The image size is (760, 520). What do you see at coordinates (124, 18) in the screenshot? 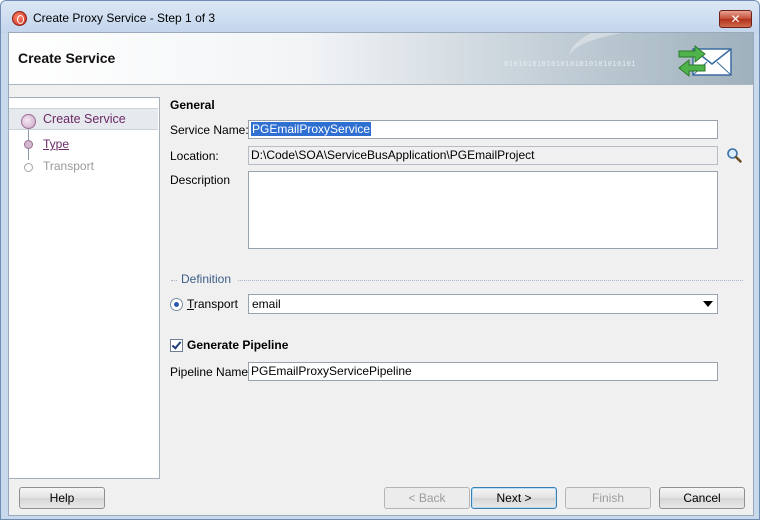
I see `window-title: Create Proxy Service - Step 1 of 3` at bounding box center [124, 18].